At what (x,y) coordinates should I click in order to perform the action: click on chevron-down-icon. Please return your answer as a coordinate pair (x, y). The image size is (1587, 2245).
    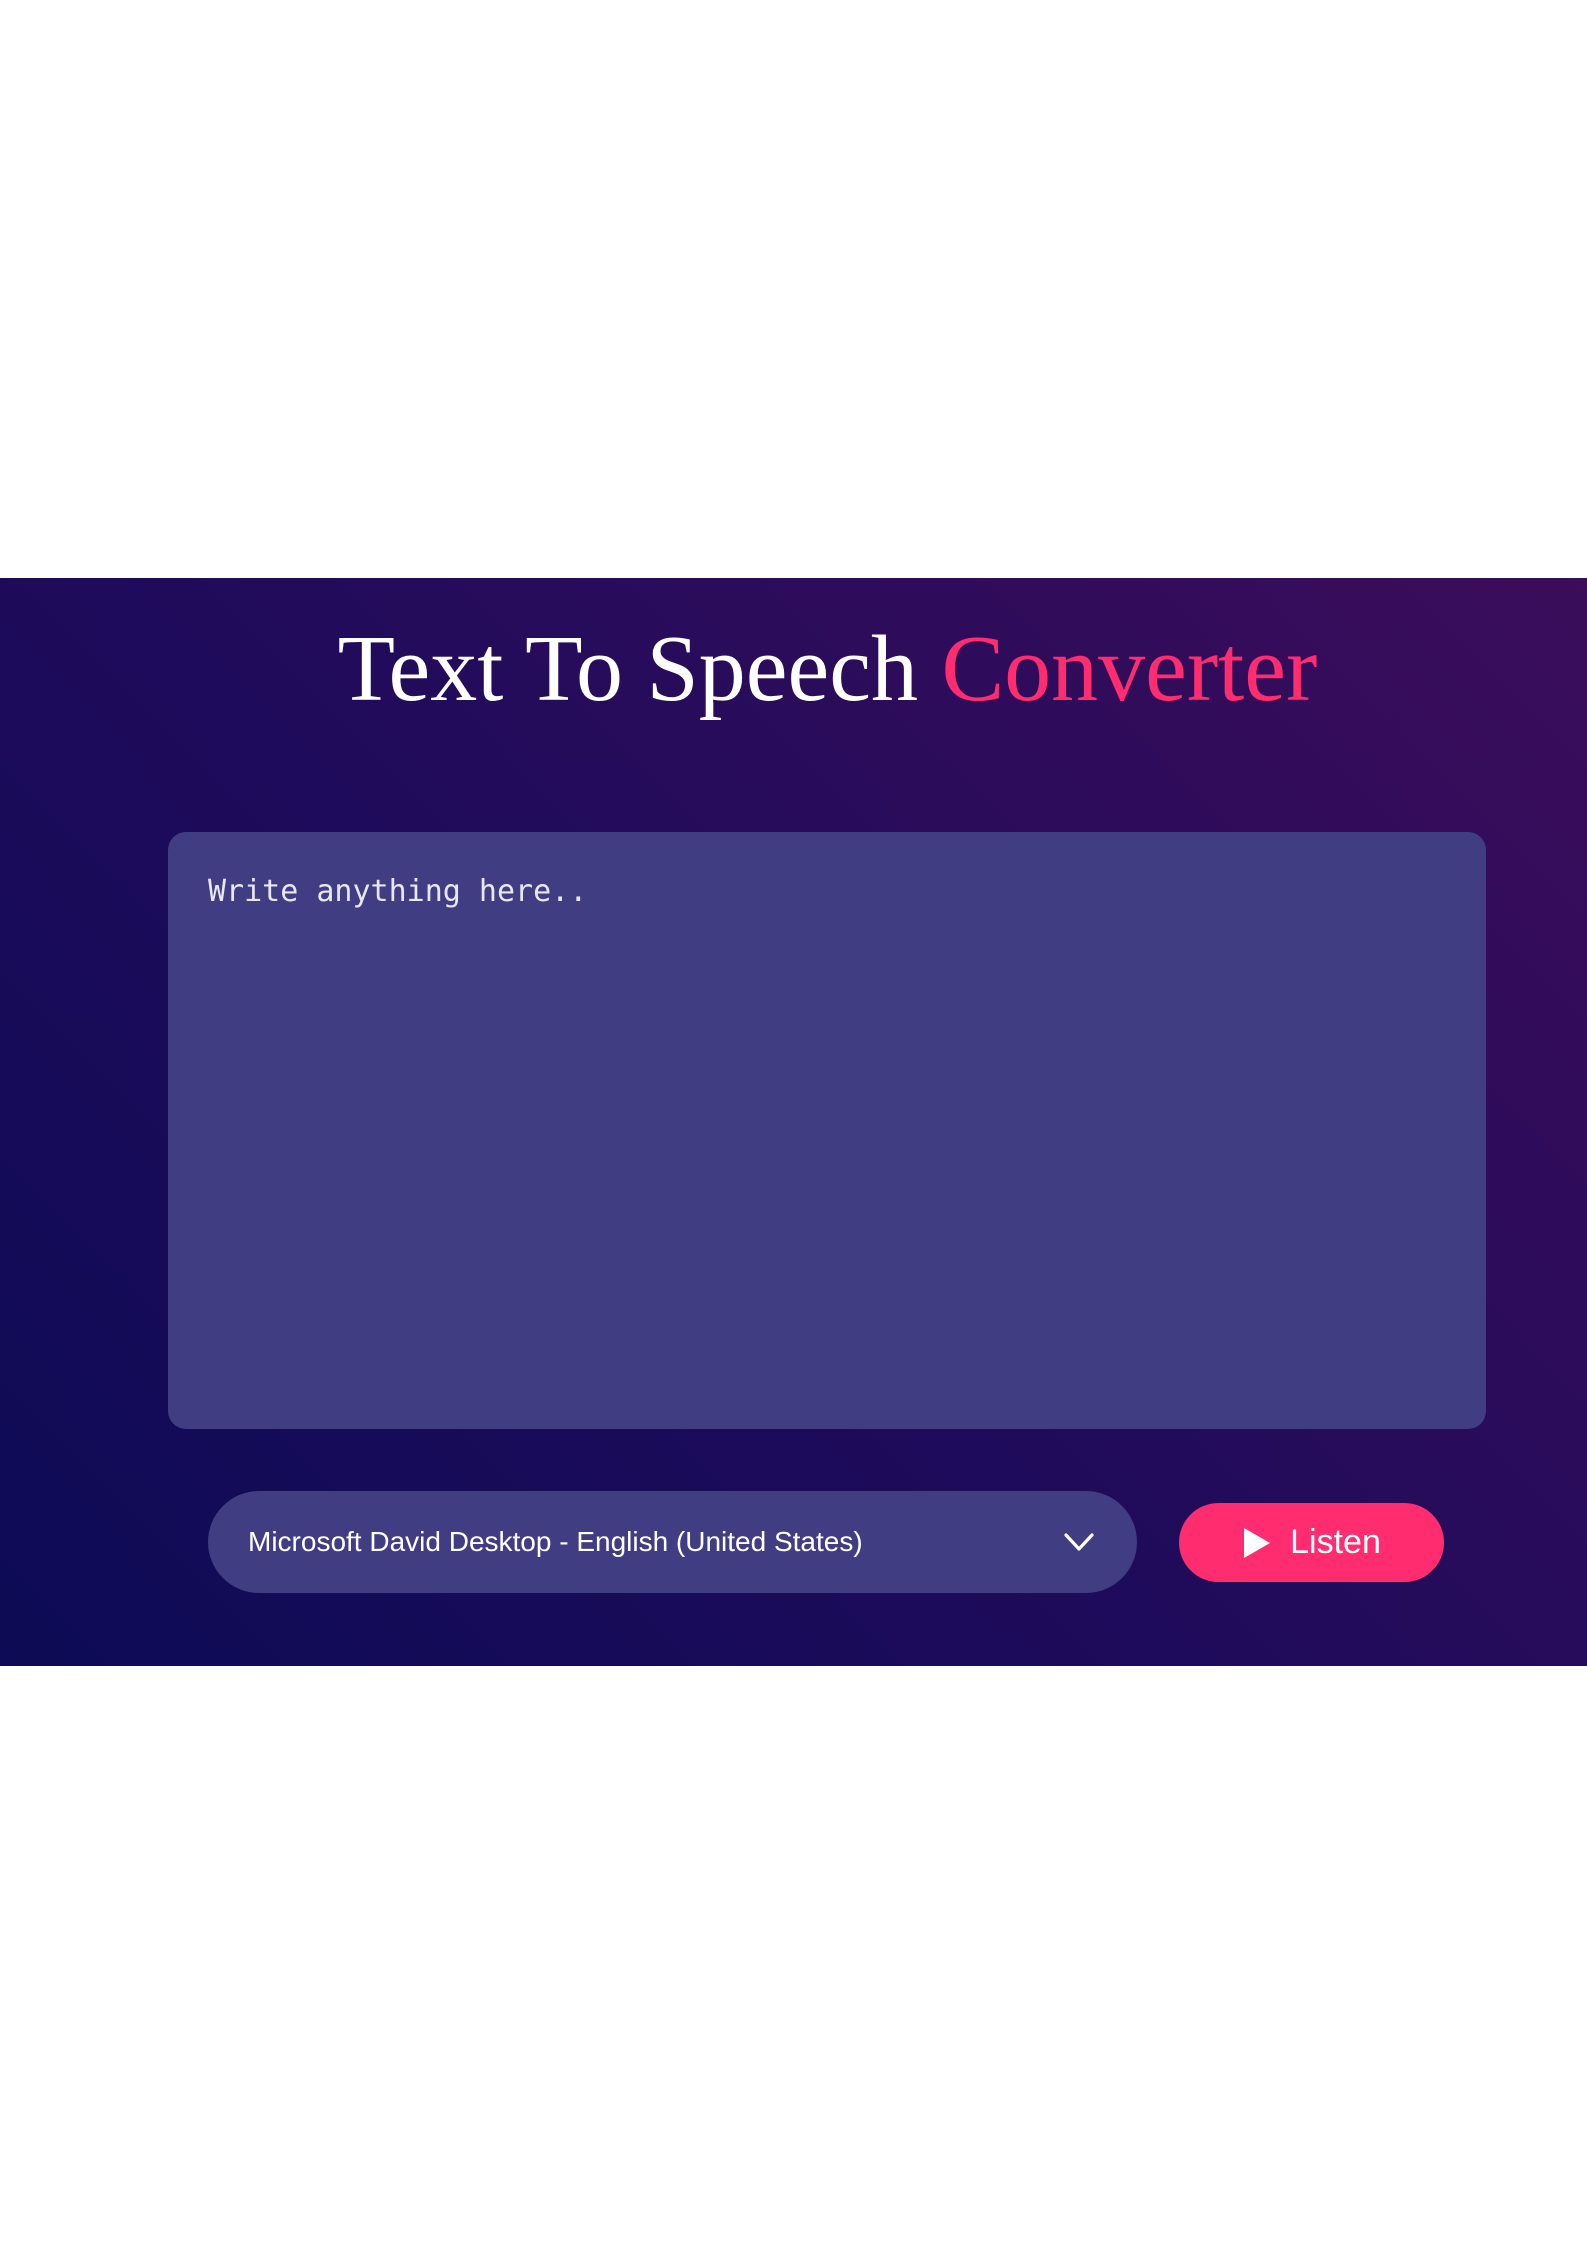
    Looking at the image, I should click on (1079, 1542).